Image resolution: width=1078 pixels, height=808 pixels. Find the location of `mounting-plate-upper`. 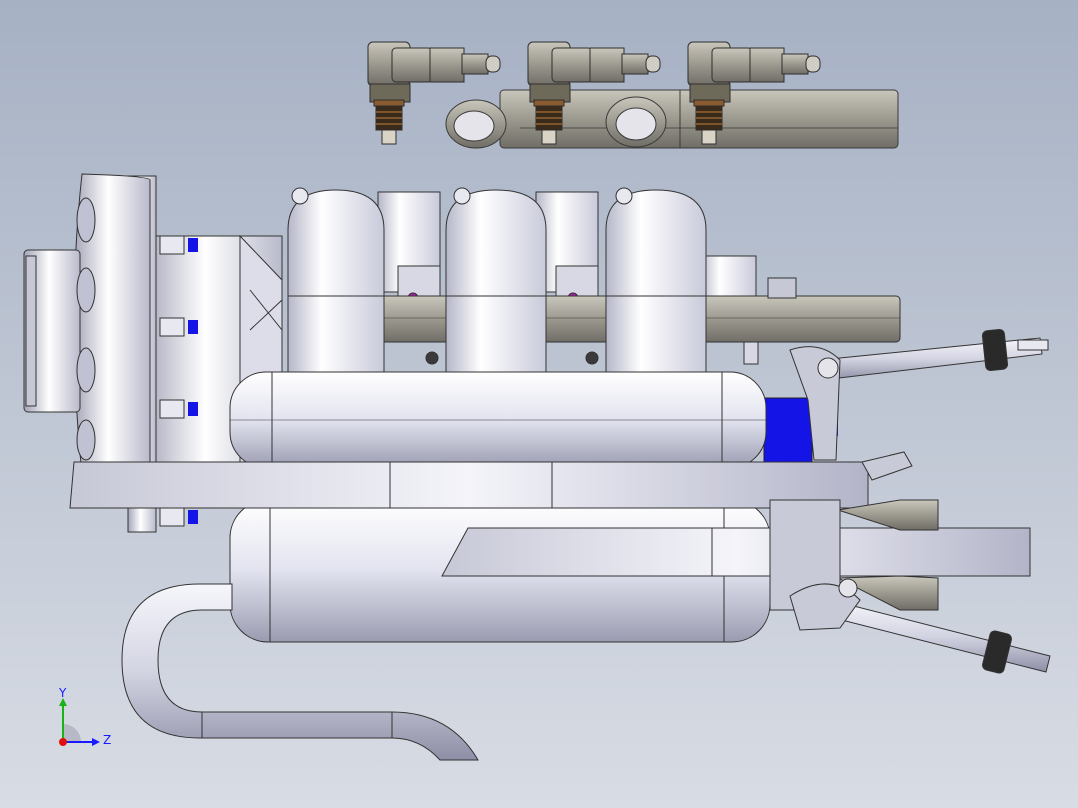

mounting-plate-upper is located at coordinates (469, 485).